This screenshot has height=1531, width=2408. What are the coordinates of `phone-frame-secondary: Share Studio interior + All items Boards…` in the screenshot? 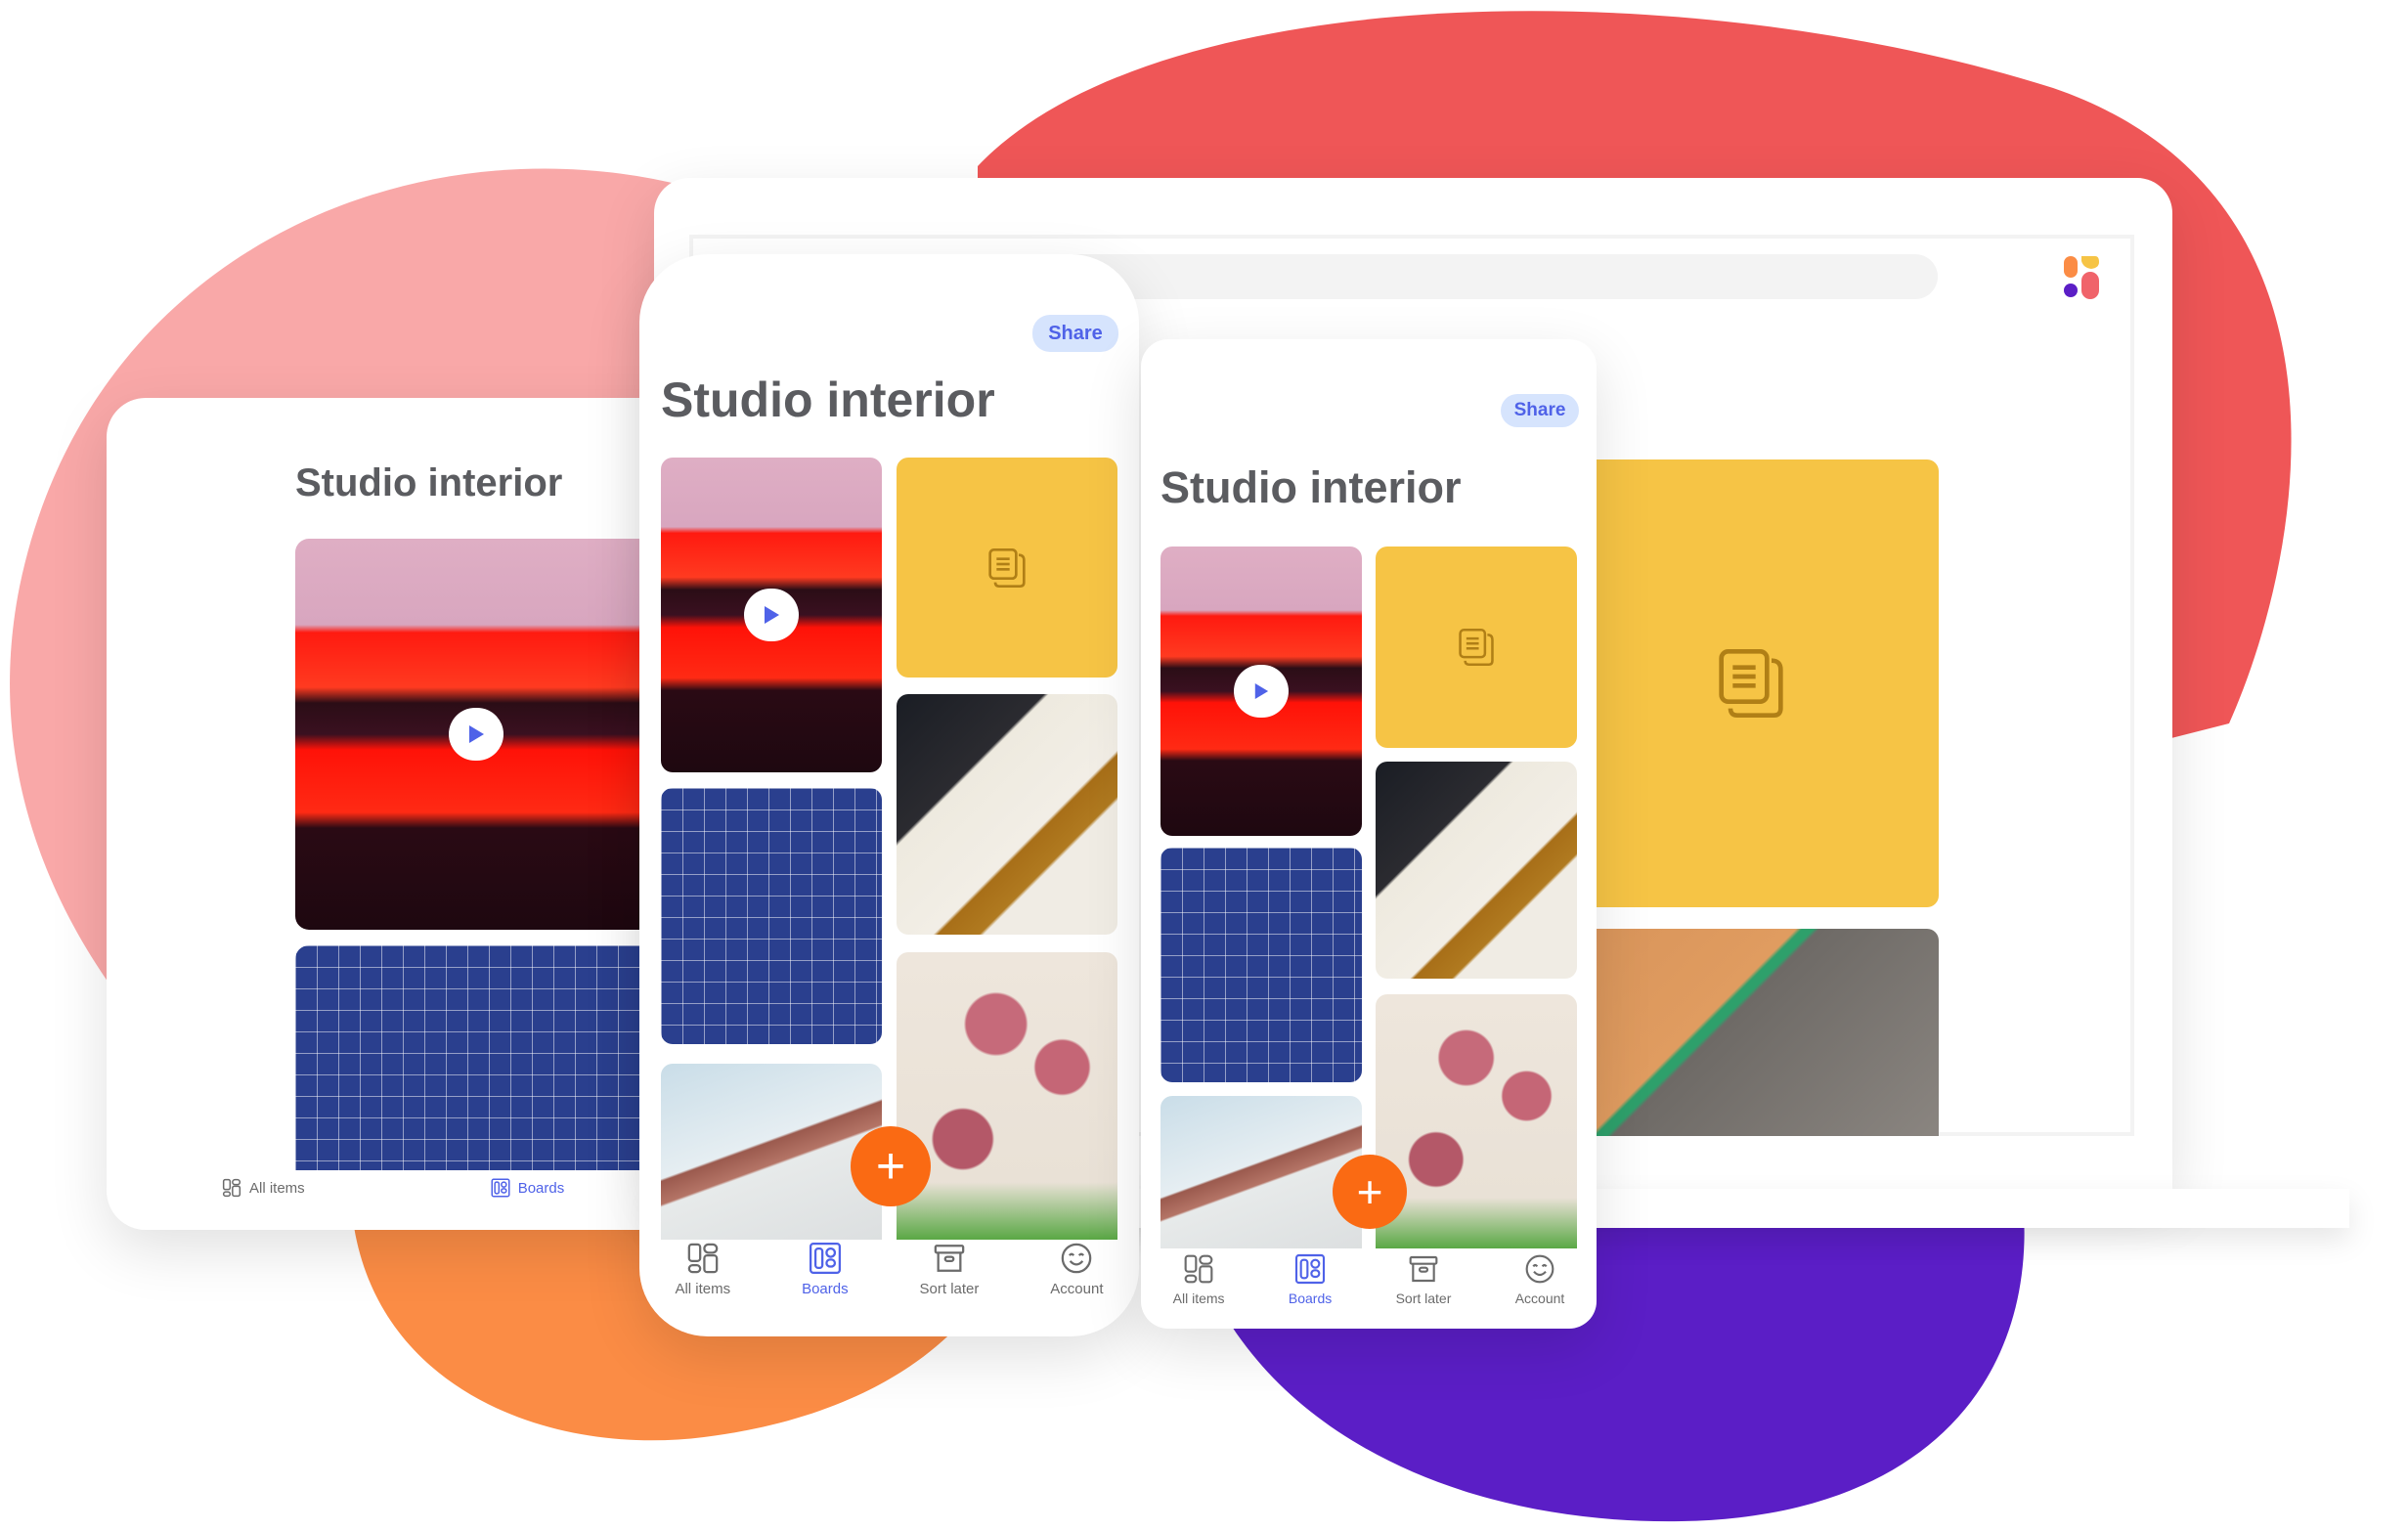 It's located at (1369, 834).